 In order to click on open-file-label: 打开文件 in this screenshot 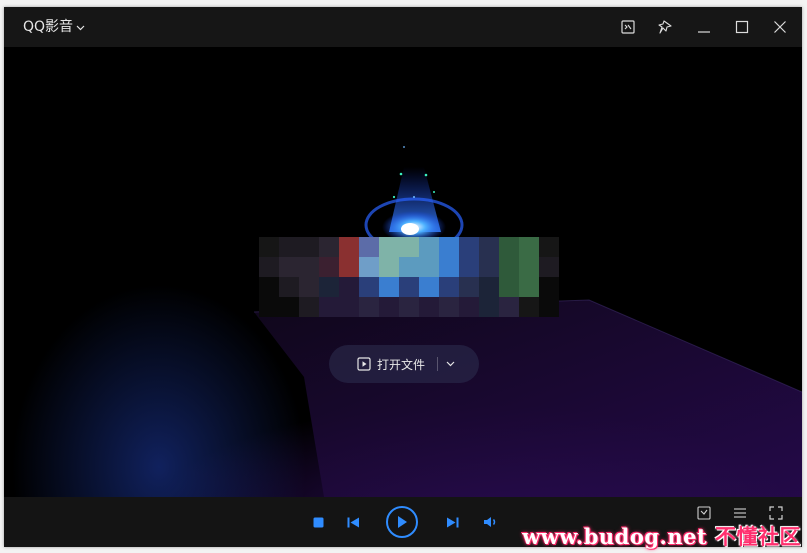, I will do `click(401, 364)`.